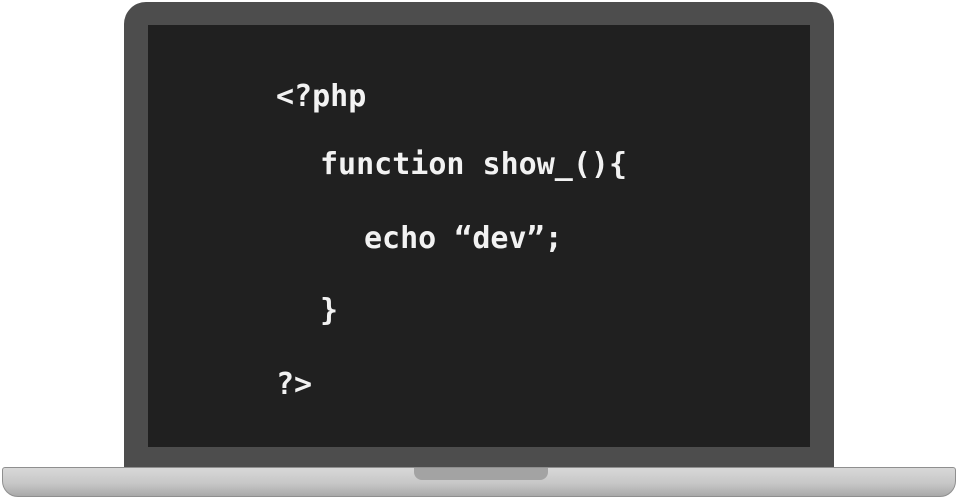 The image size is (958, 500). Describe the element at coordinates (329, 310) in the screenshot. I see `code-line-closing-brace: }` at that location.